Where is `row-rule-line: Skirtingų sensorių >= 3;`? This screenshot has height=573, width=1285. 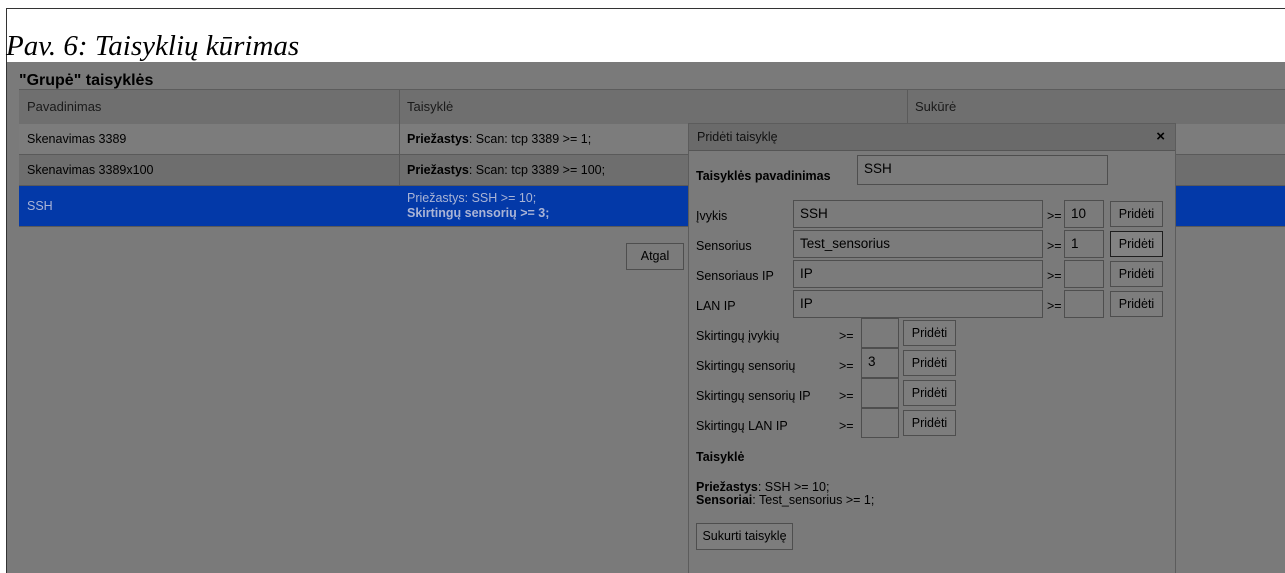
row-rule-line: Skirtingų sensorių >= 3; is located at coordinates (478, 213).